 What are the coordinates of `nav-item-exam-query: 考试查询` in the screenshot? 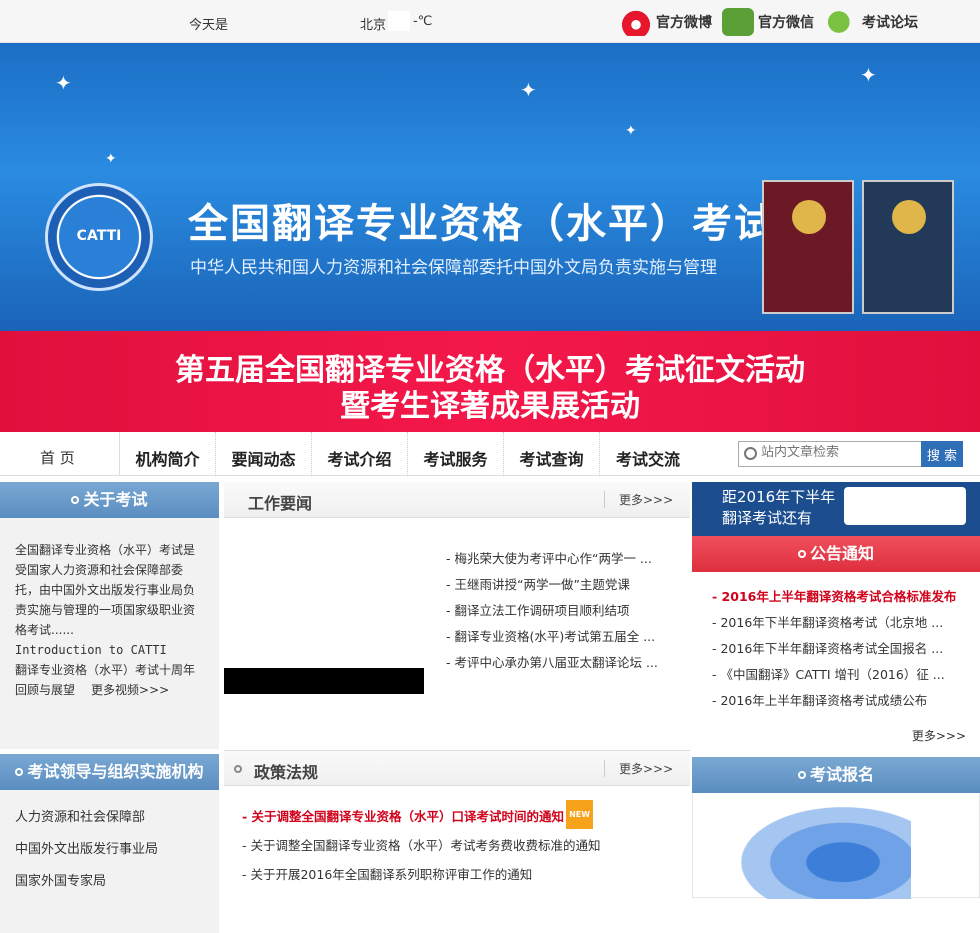 It's located at (552, 454).